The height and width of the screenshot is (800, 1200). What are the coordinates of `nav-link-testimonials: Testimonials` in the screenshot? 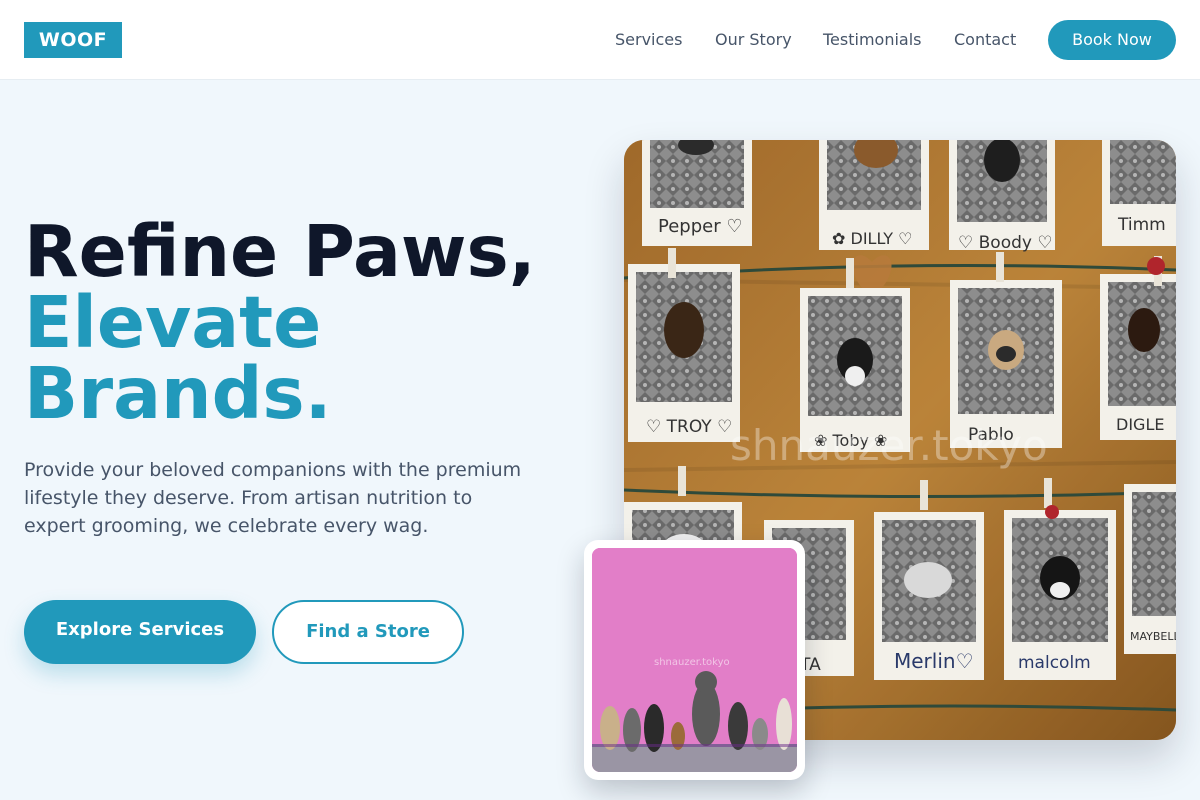 It's located at (872, 40).